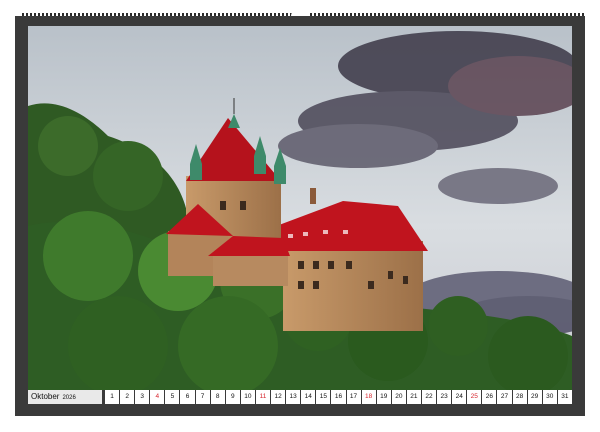 Image resolution: width=600 pixels, height=432 pixels. I want to click on day-cell: 6, so click(187, 397).